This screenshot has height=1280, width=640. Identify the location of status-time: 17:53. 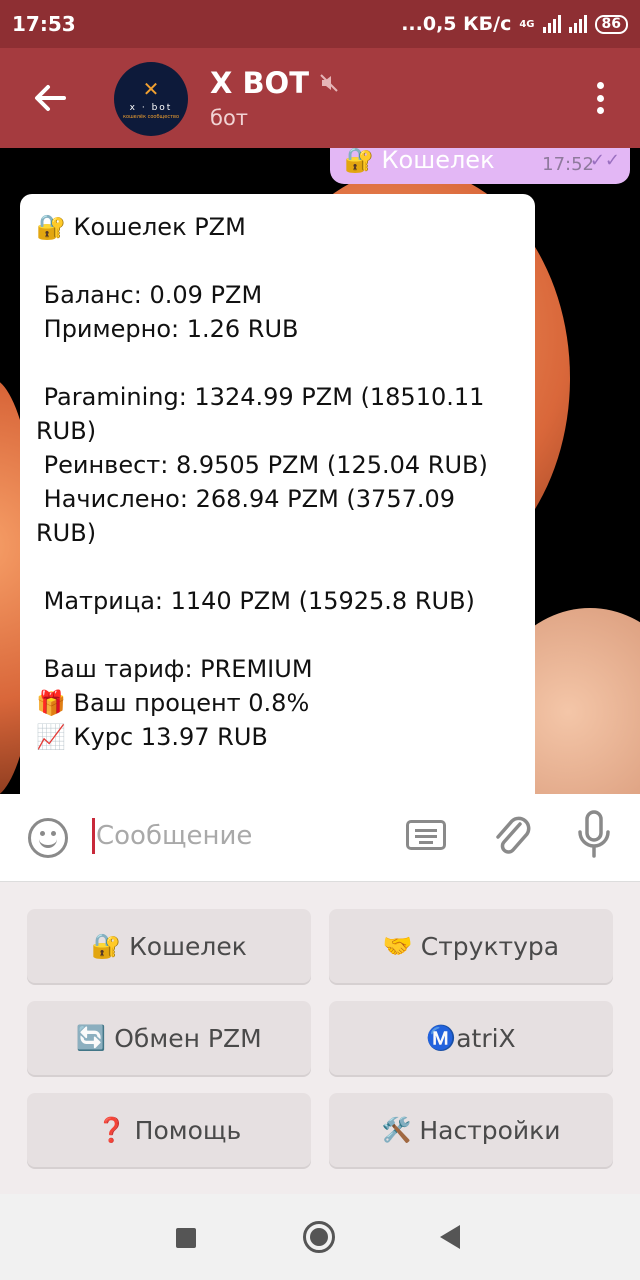
(44, 24).